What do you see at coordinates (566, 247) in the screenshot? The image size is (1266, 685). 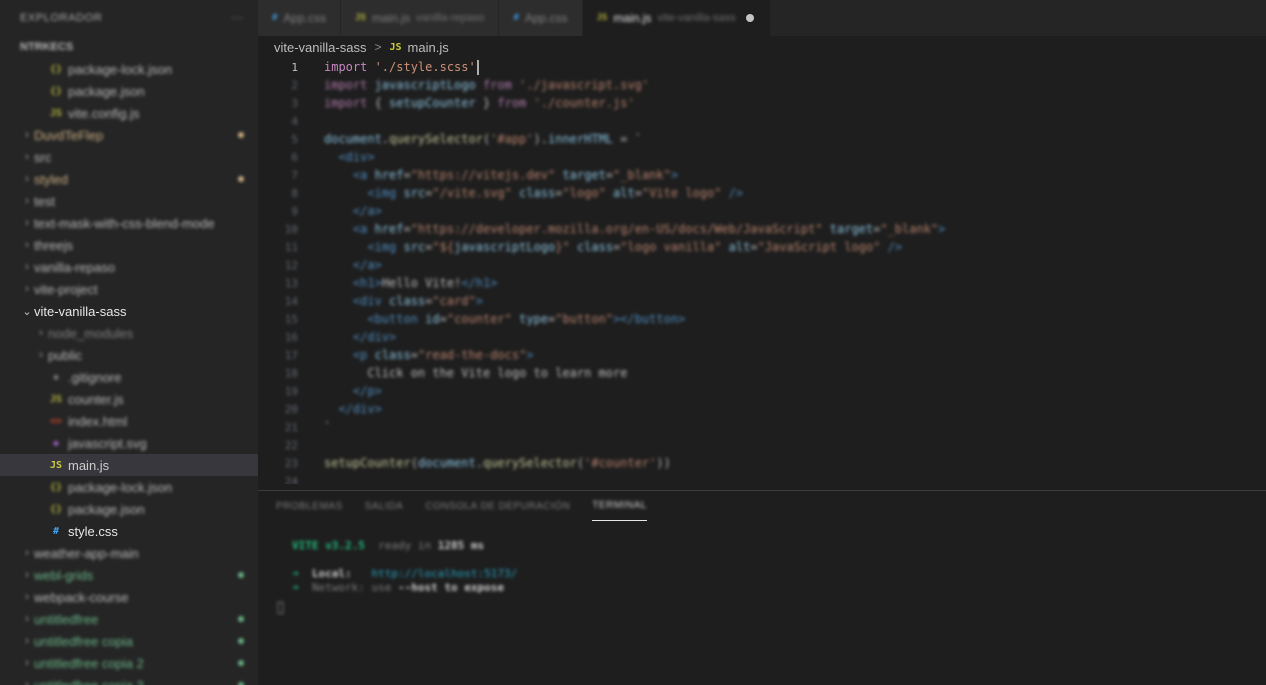 I see `code-token: }"` at bounding box center [566, 247].